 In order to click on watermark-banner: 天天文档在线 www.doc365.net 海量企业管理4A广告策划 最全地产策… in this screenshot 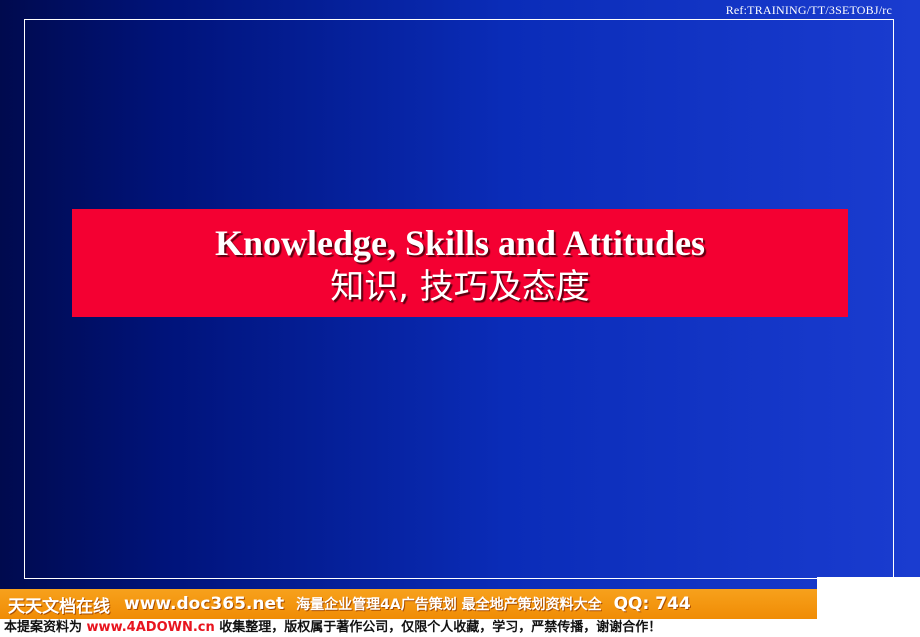, I will do `click(408, 604)`.